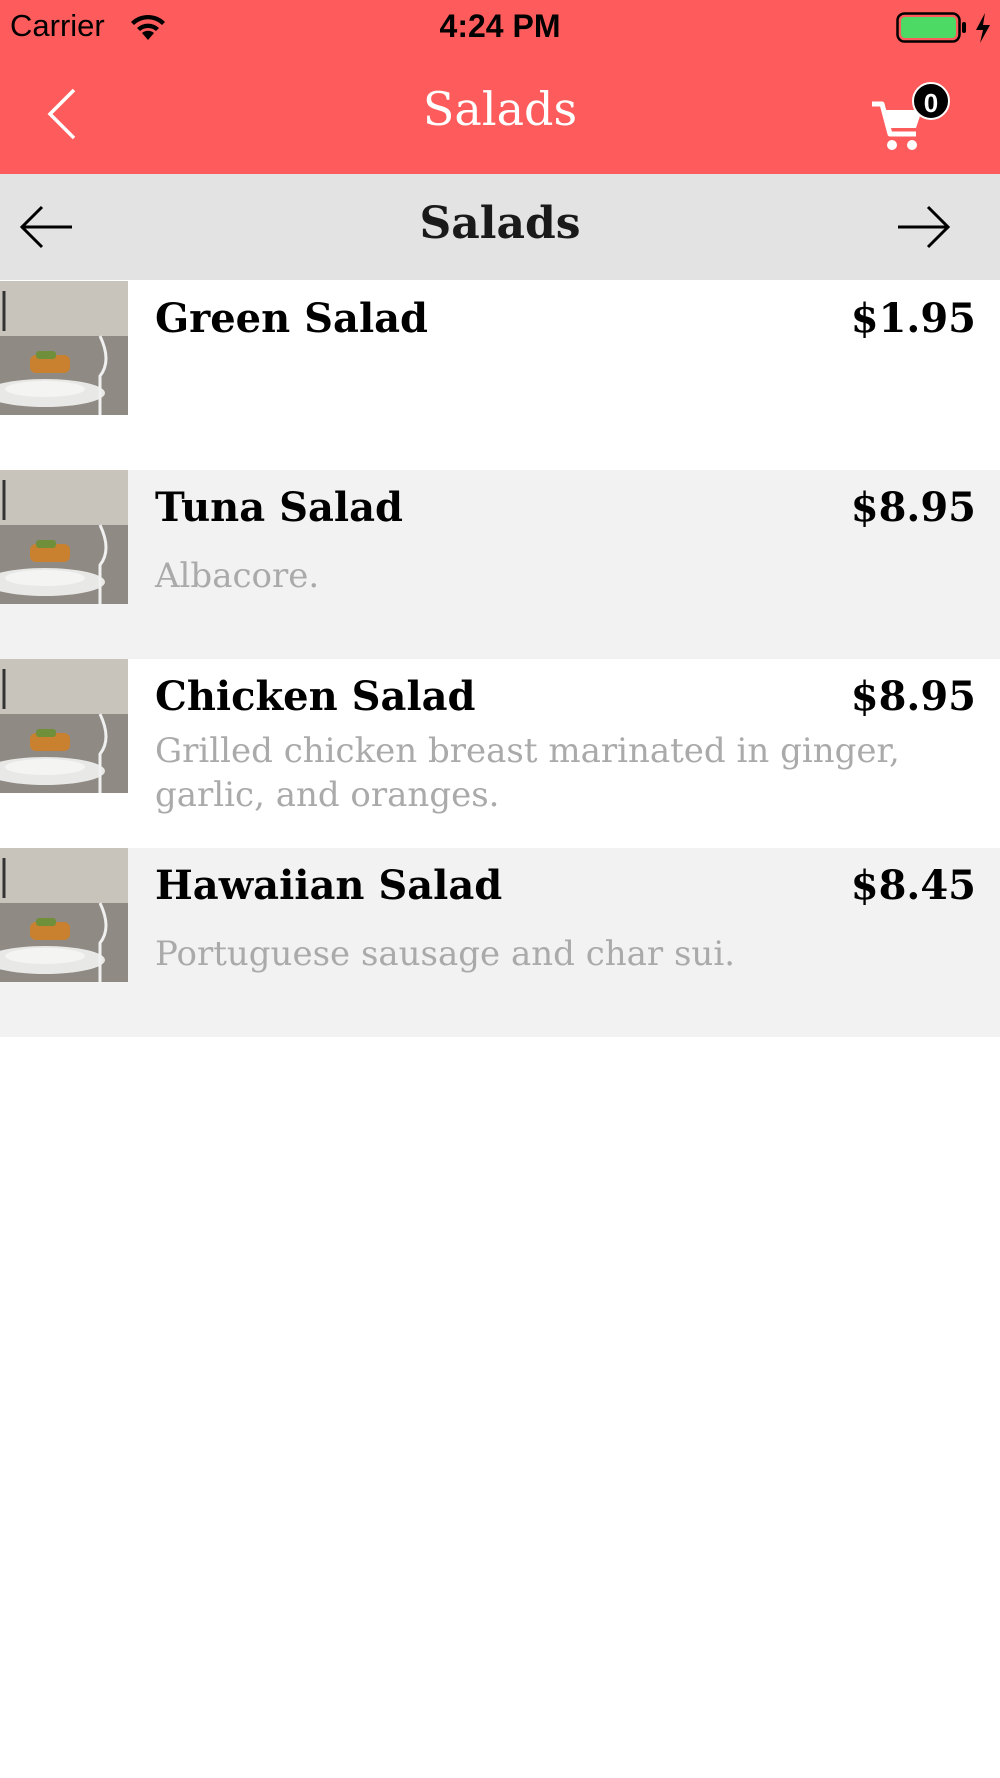 The height and width of the screenshot is (1778, 1000). I want to click on next-category-button, so click(924, 227).